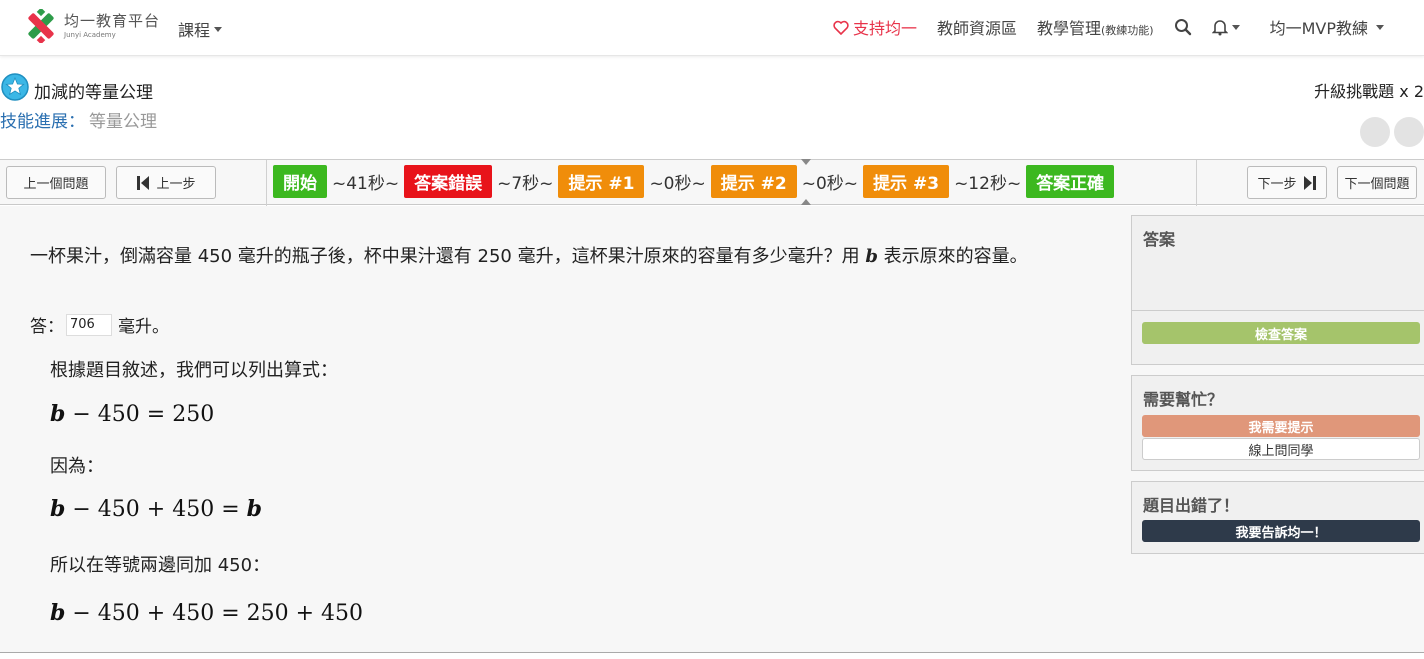 The image size is (1424, 659). I want to click on timeline-marker-top, so click(806, 162).